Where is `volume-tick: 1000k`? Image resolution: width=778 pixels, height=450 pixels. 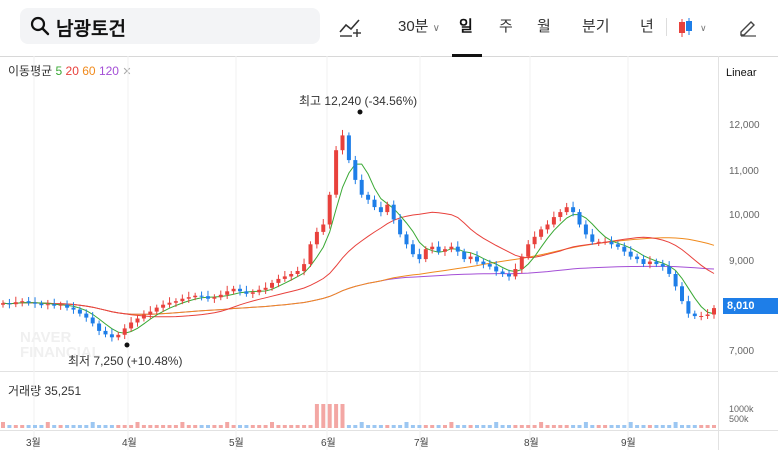
volume-tick: 1000k is located at coordinates (741, 409).